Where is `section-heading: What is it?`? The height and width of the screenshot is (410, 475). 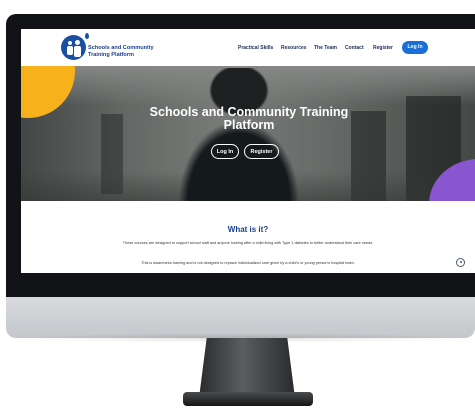 section-heading: What is it? is located at coordinates (248, 229).